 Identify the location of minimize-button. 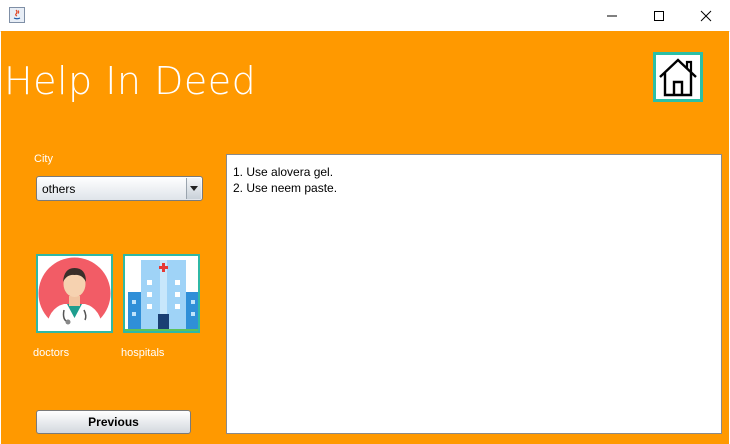
(612, 15).